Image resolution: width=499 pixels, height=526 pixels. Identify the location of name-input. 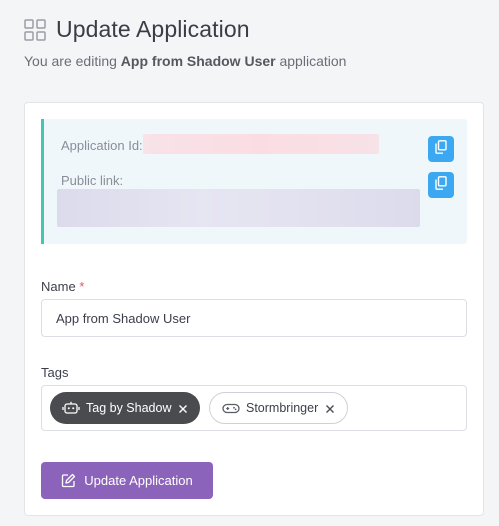
(254, 318).